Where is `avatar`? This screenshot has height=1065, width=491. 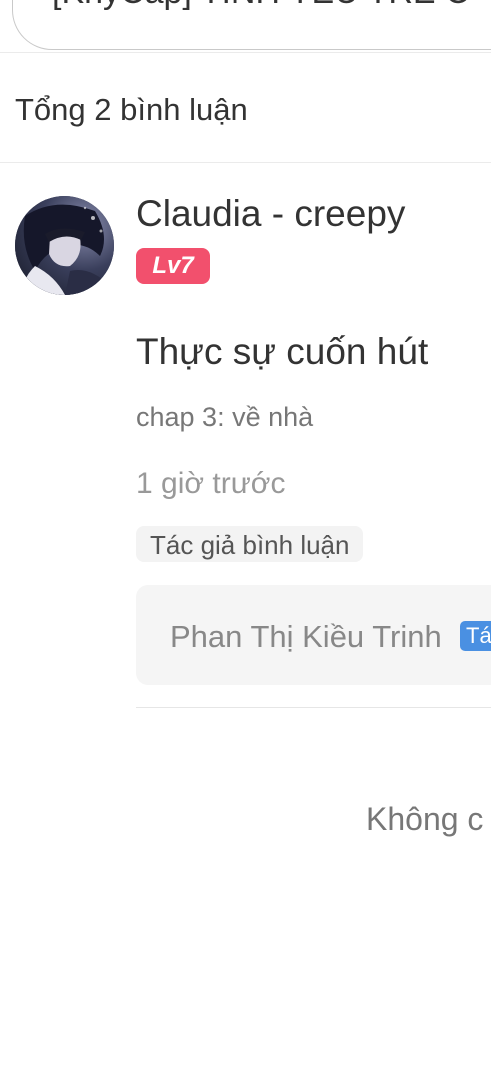 avatar is located at coordinates (64, 245).